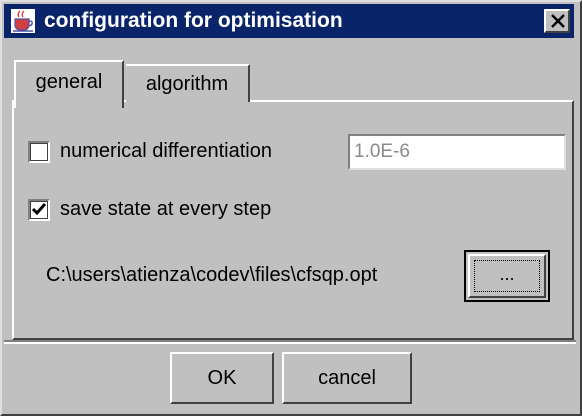 The height and width of the screenshot is (416, 582). Describe the element at coordinates (69, 102) in the screenshot. I see `tab-panel-join` at that location.